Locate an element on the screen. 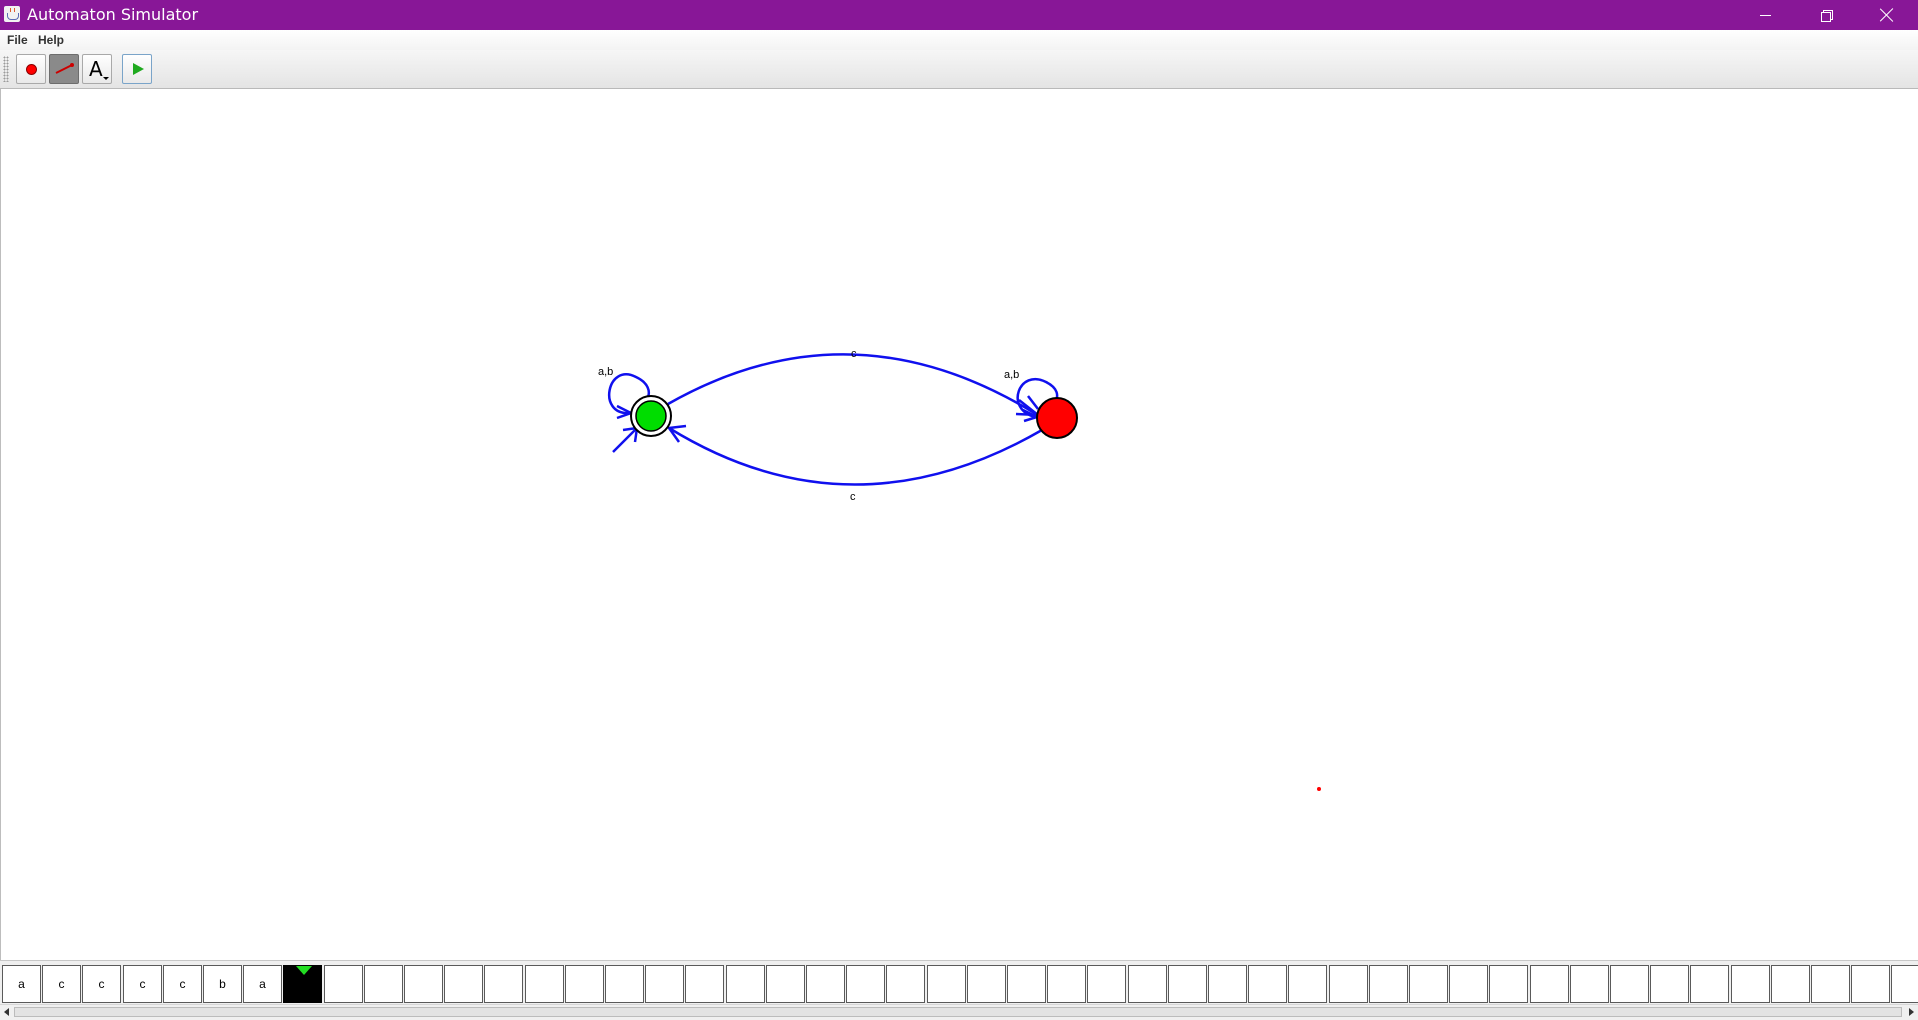 The width and height of the screenshot is (1918, 1020). scroll-thumb is located at coordinates (958, 1012).